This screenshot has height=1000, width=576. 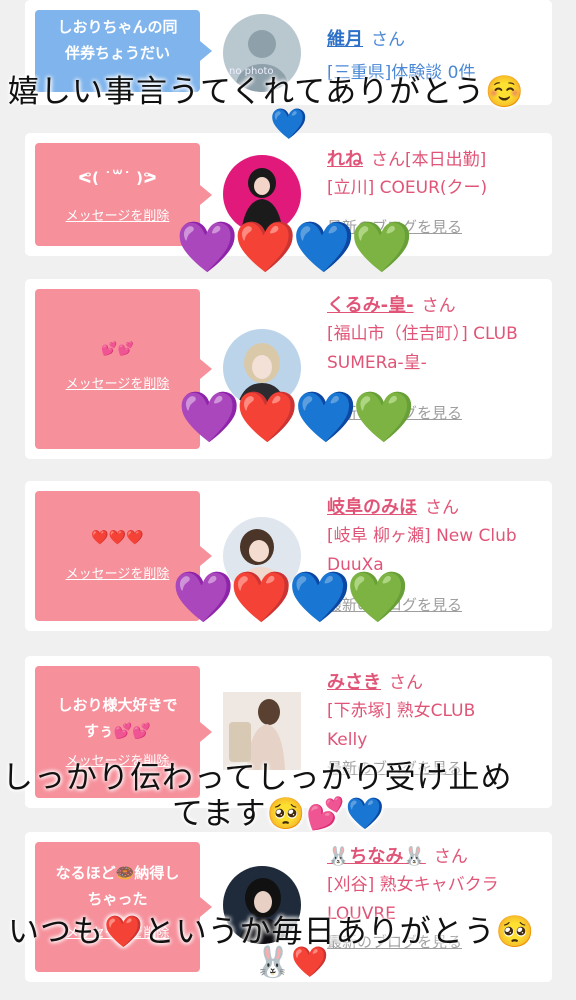 I want to click on message-text: 💕💕, so click(x=117, y=349).